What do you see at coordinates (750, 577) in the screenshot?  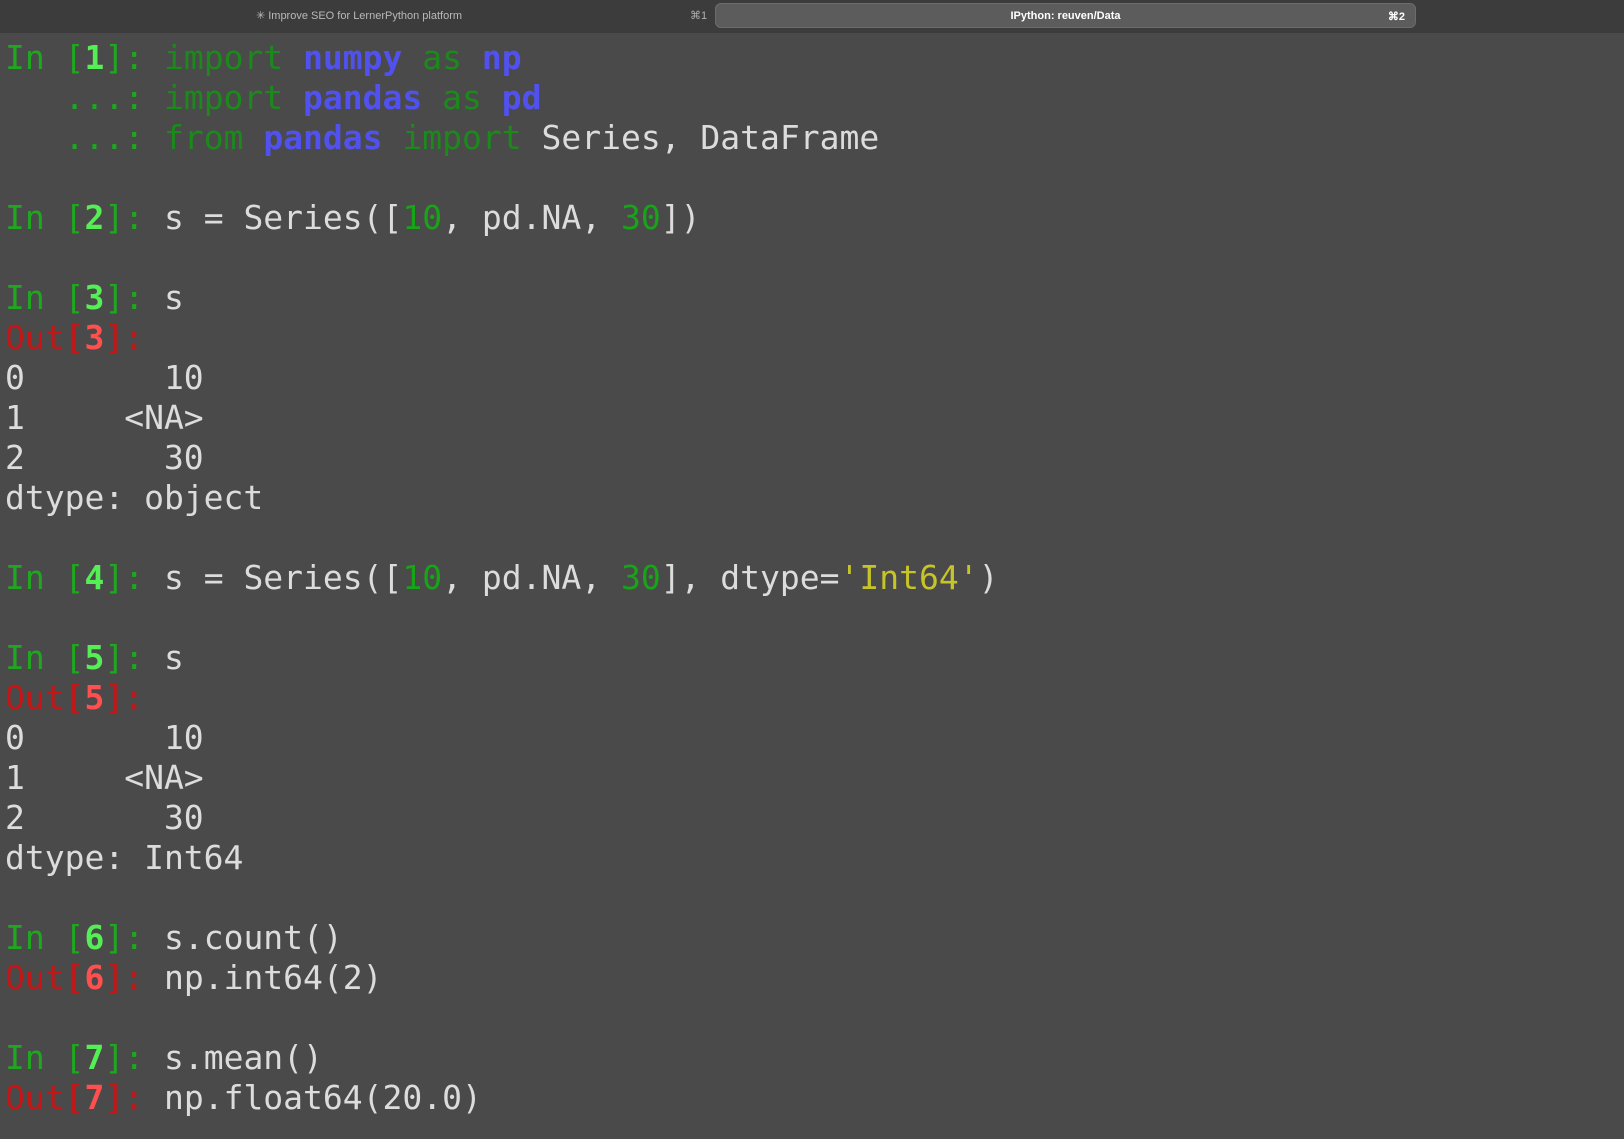 I see `terminal-text: ], dtype=` at bounding box center [750, 577].